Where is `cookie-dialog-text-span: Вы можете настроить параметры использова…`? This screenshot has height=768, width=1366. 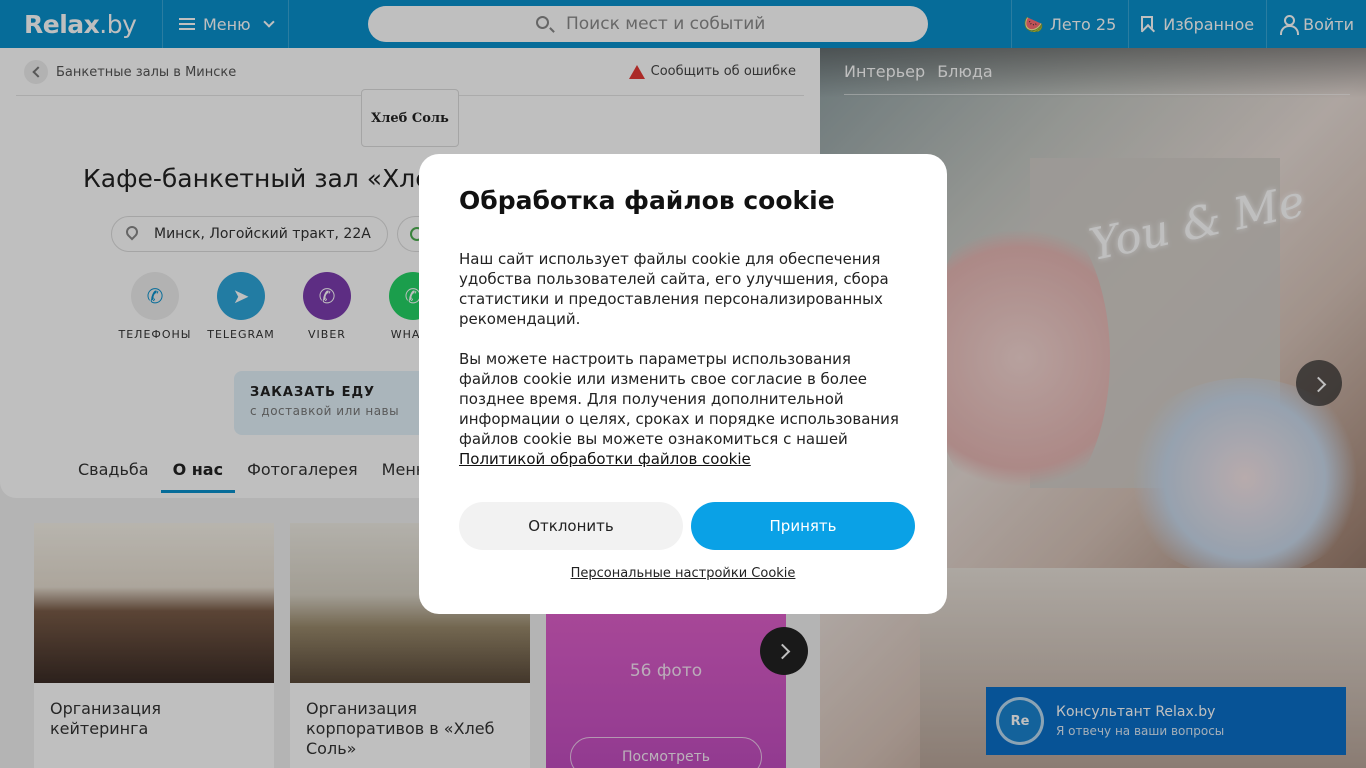 cookie-dialog-text-span: Вы можете настроить параметры использова… is located at coordinates (679, 399).